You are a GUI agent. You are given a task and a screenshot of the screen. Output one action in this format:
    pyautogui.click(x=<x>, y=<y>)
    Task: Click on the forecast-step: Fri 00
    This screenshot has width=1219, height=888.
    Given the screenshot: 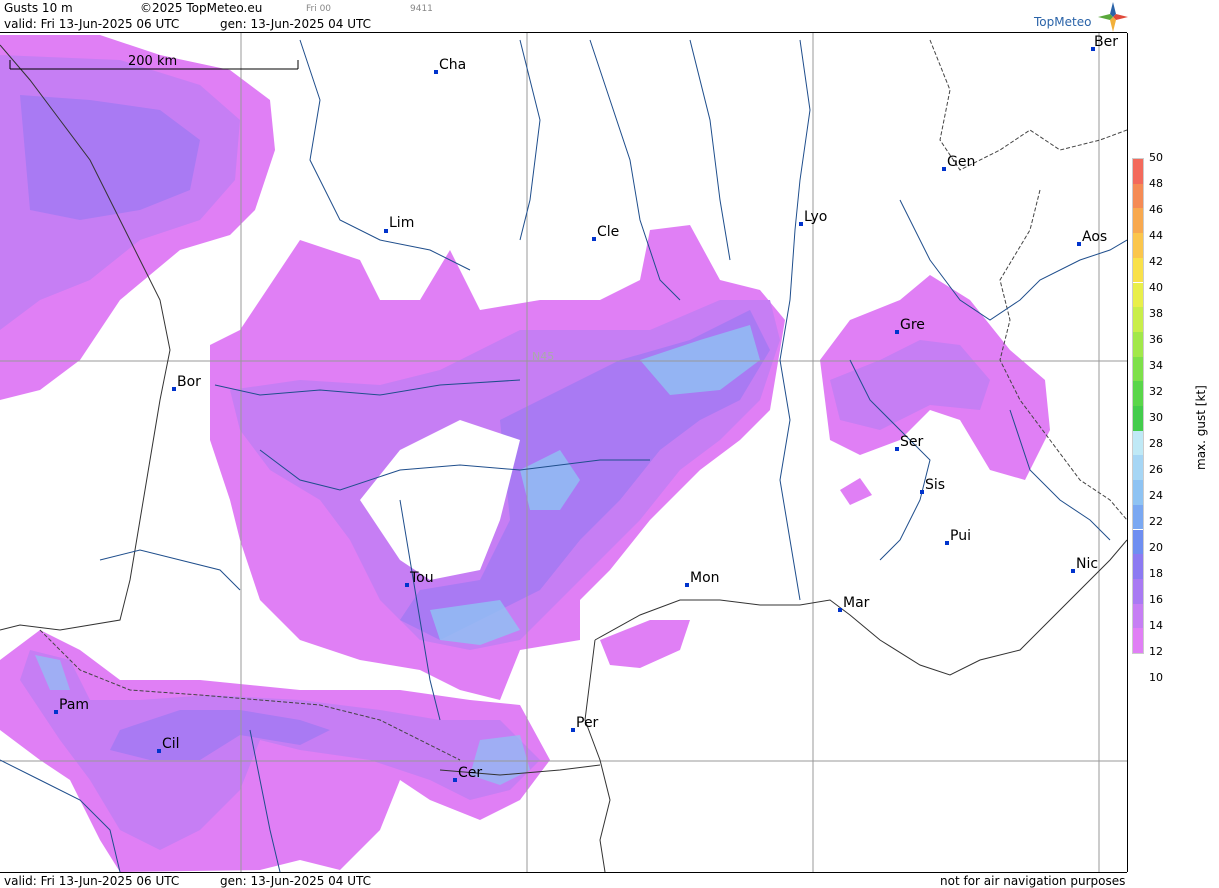 What is the action you would take?
    pyautogui.click(x=319, y=9)
    